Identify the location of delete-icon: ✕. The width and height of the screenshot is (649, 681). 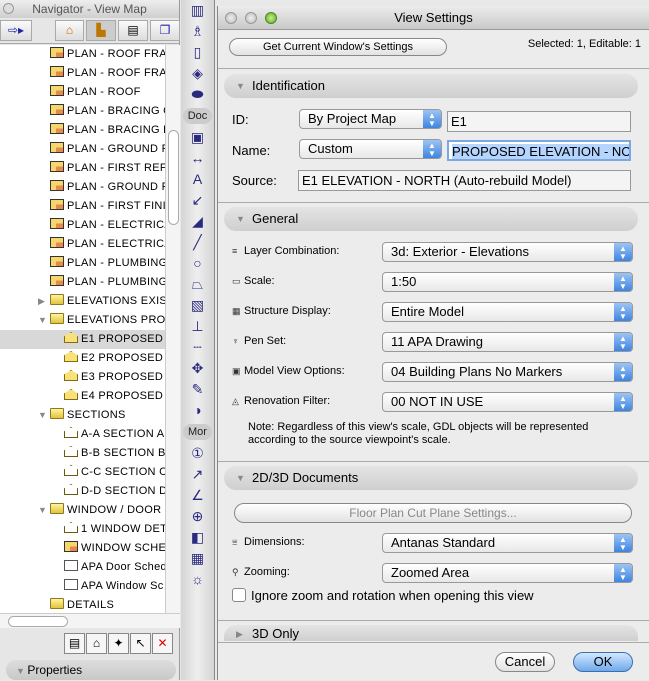
(162, 643).